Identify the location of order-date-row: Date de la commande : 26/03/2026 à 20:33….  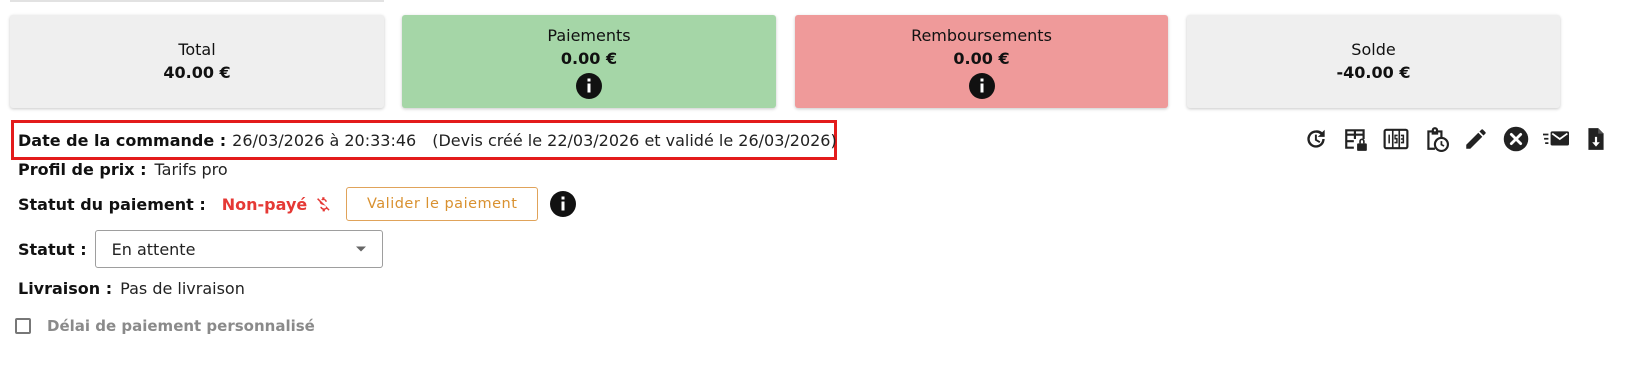
(427, 140).